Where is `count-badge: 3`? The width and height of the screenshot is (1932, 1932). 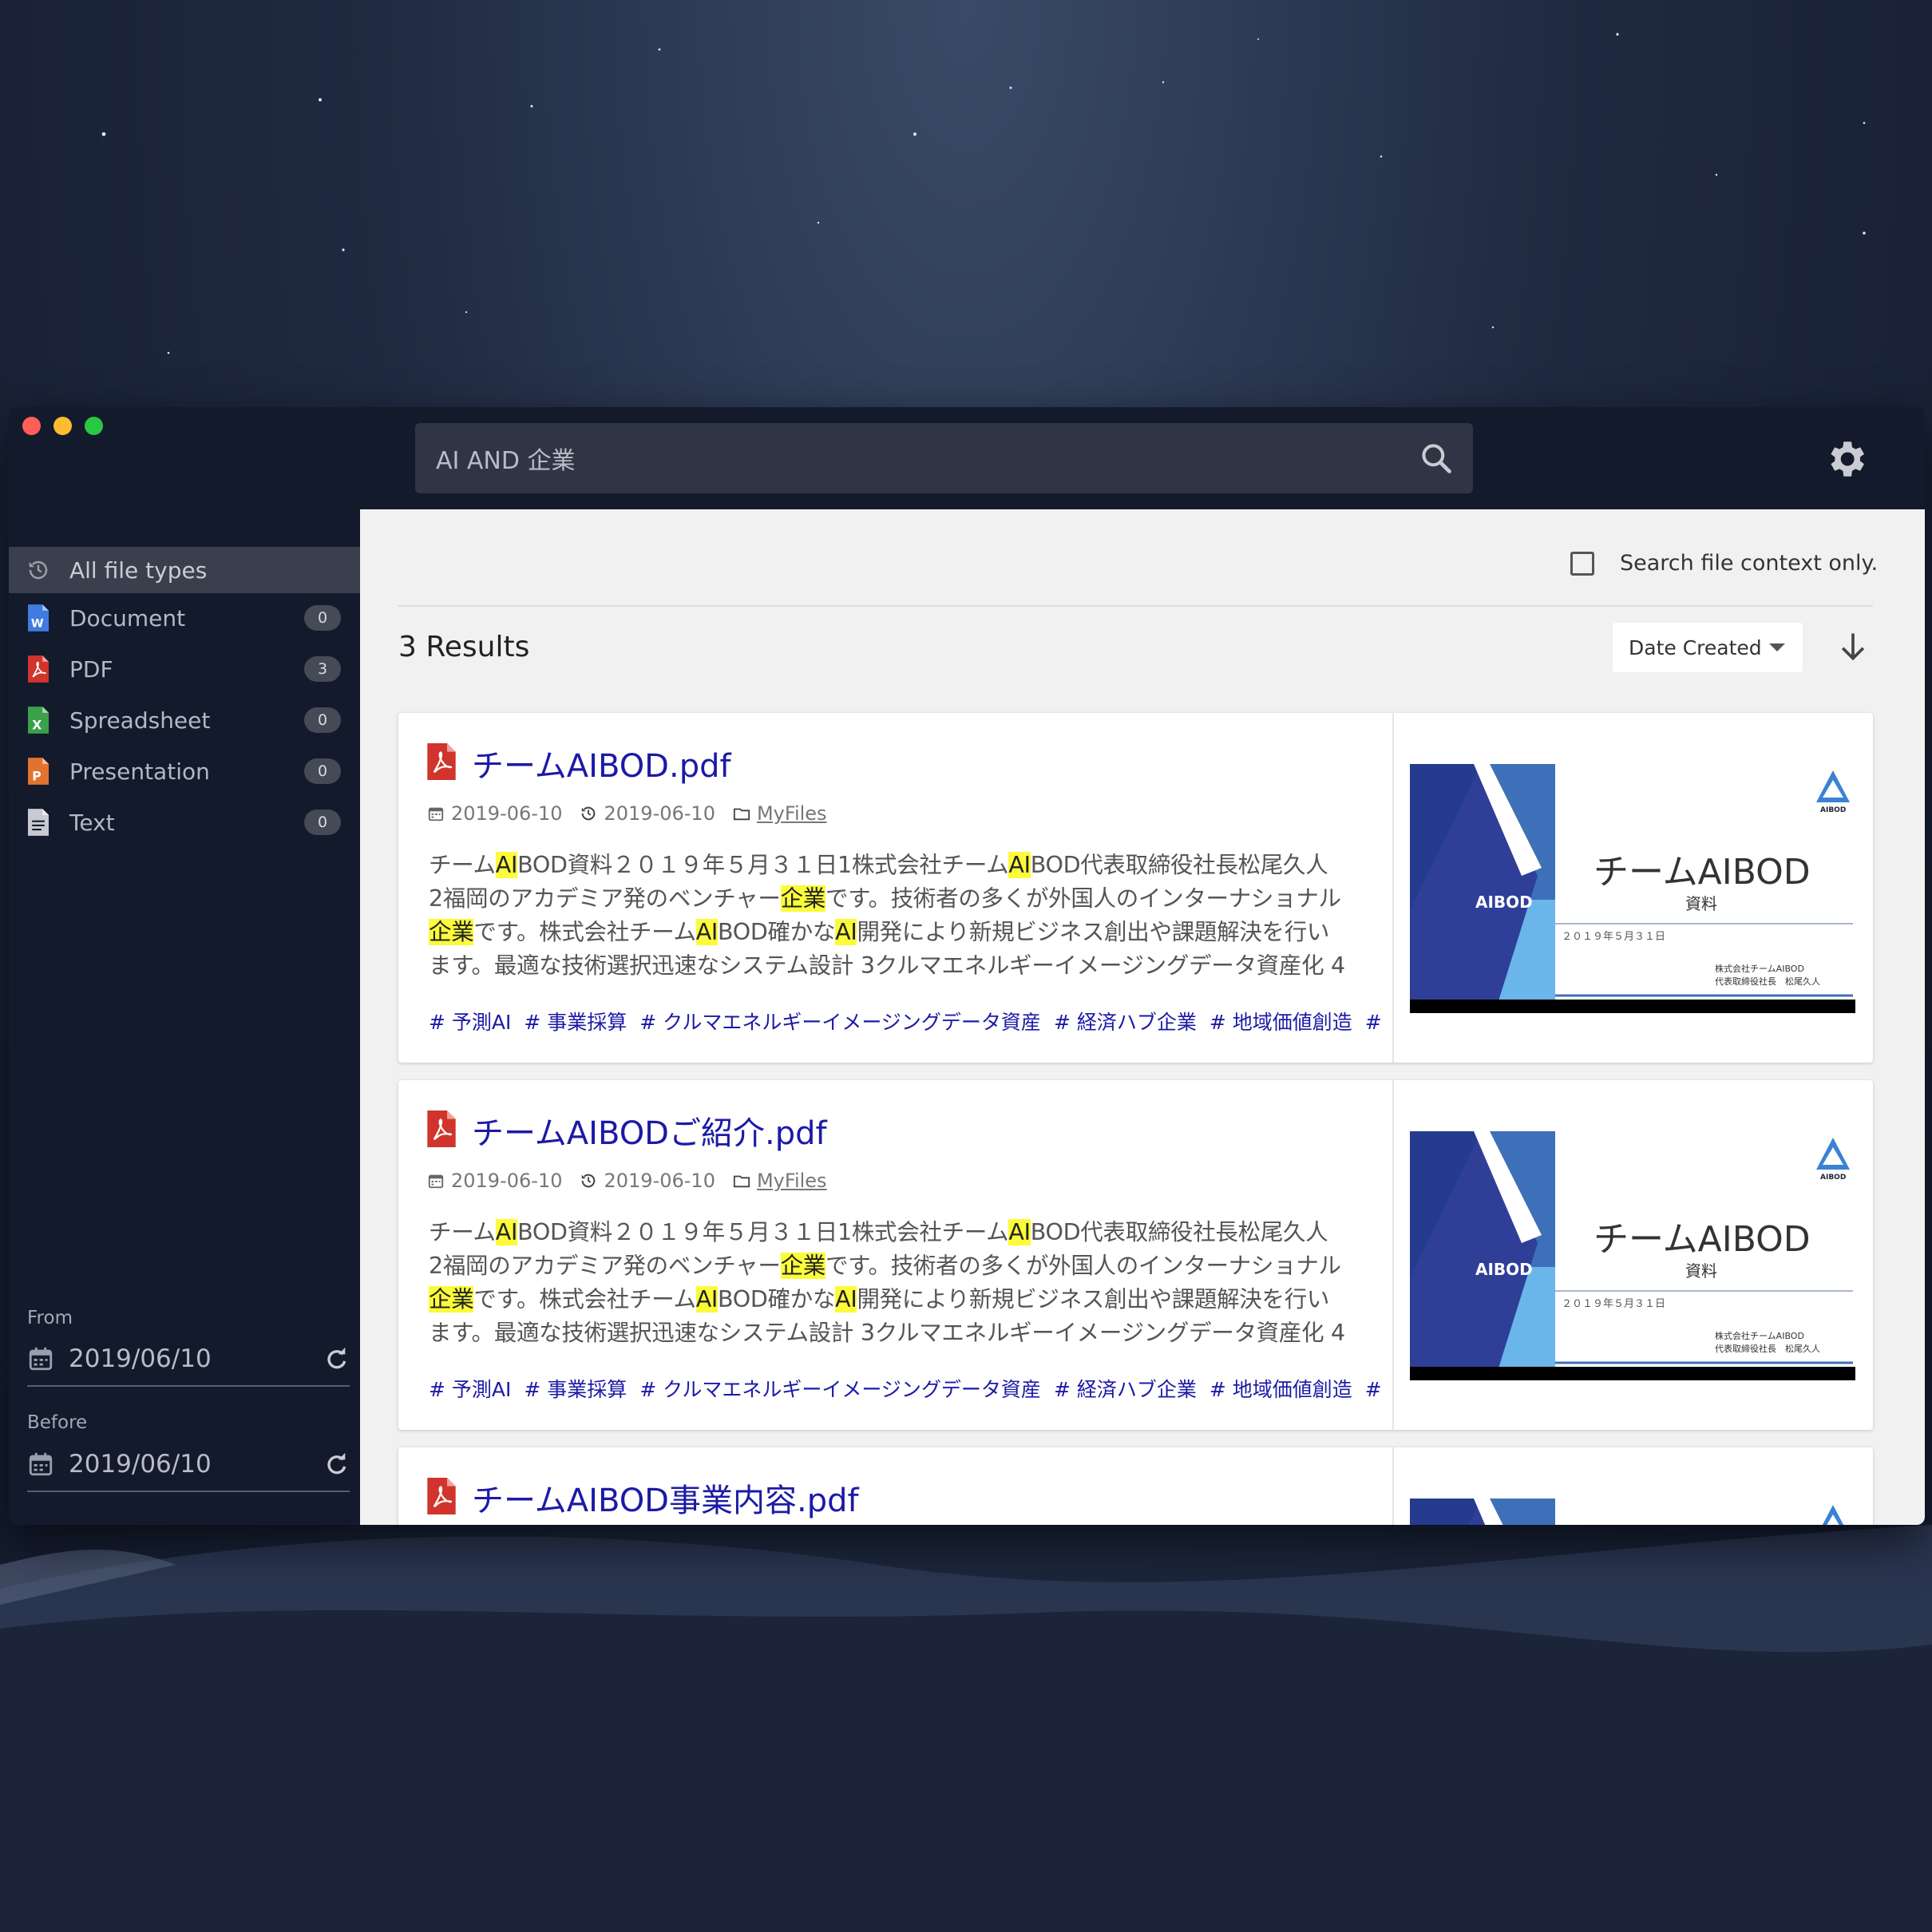
count-badge: 3 is located at coordinates (322, 669).